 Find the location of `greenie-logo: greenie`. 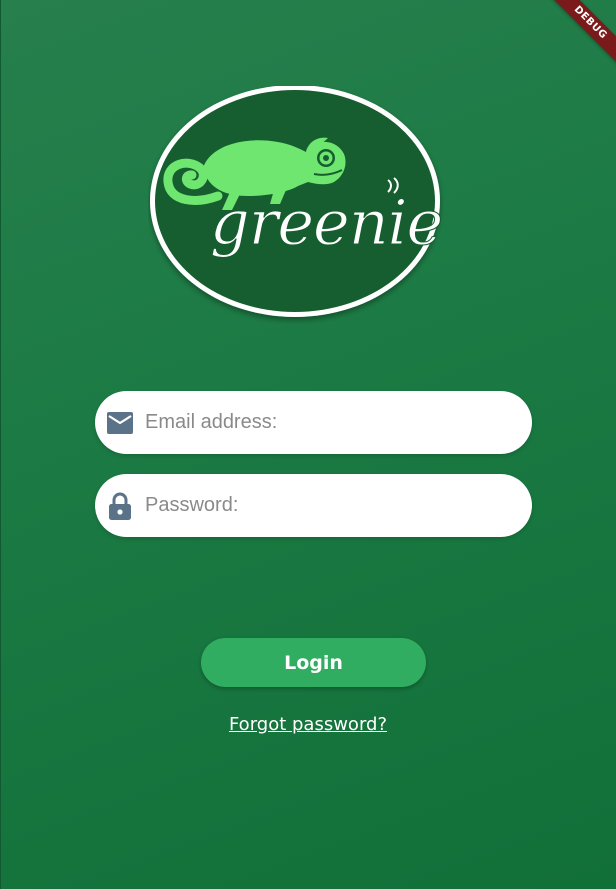

greenie-logo: greenie is located at coordinates (296, 205).